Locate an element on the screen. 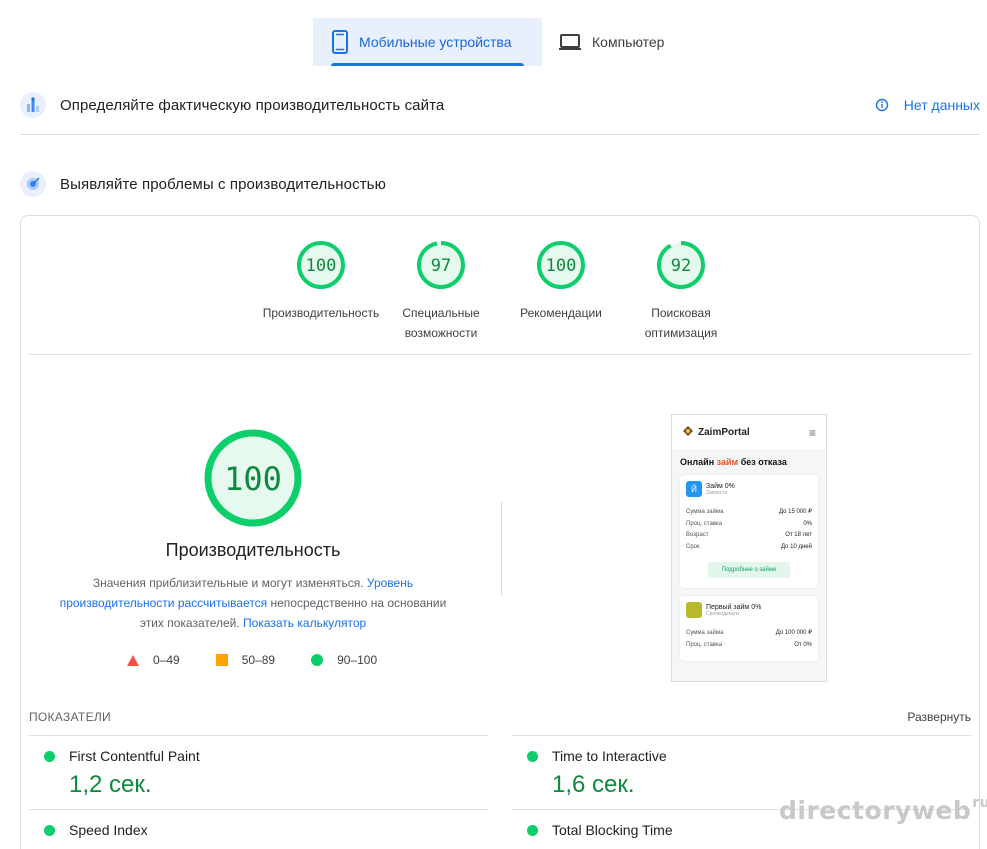 The height and width of the screenshot is (849, 987). watermark-sup: ru is located at coordinates (979, 803).